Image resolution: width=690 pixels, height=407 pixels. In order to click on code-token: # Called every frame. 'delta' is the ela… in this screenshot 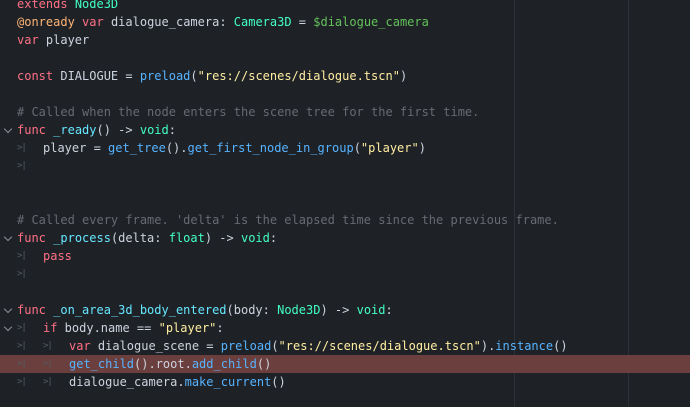, I will do `click(288, 220)`.